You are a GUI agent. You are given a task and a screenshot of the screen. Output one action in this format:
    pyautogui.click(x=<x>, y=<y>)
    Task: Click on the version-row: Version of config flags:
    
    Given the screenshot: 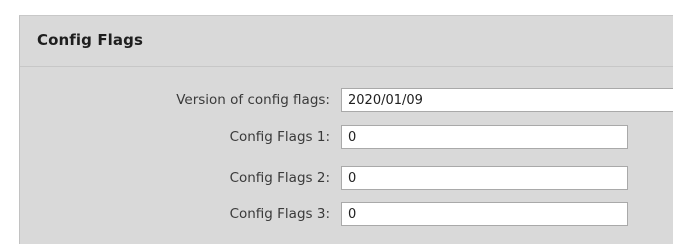 What is the action you would take?
    pyautogui.click(x=346, y=100)
    